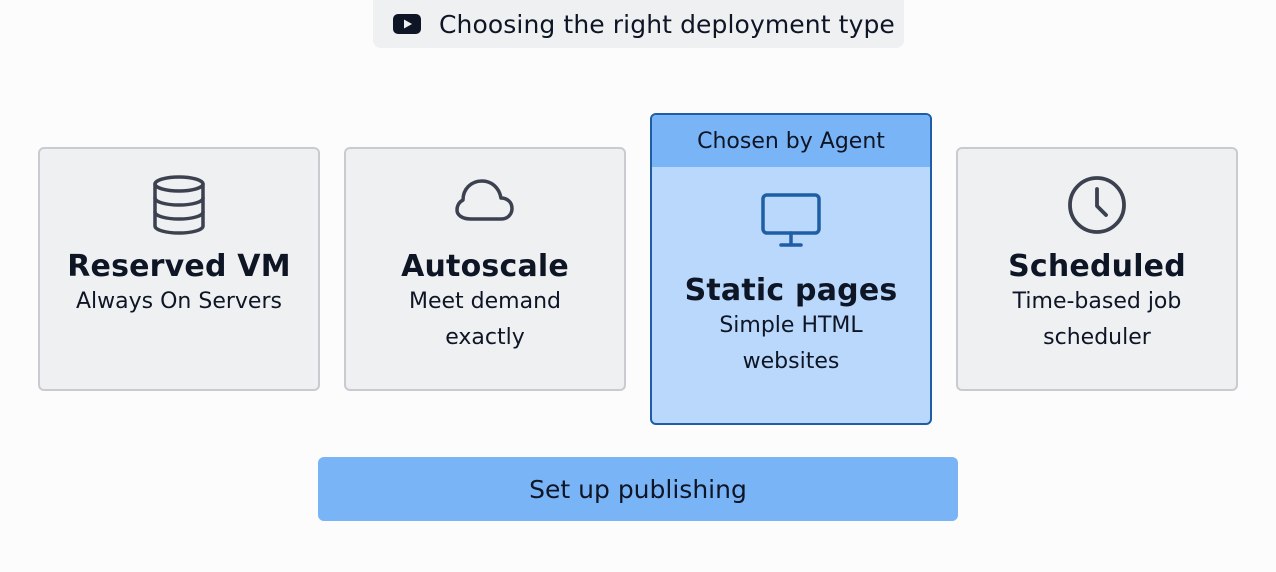  I want to click on card-title: Scheduled, so click(1097, 266).